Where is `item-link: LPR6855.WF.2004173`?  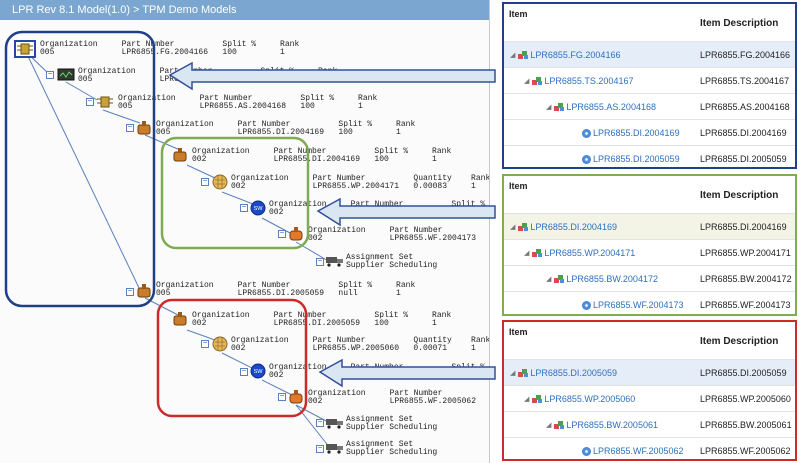 item-link: LPR6855.WF.2004173 is located at coordinates (638, 305).